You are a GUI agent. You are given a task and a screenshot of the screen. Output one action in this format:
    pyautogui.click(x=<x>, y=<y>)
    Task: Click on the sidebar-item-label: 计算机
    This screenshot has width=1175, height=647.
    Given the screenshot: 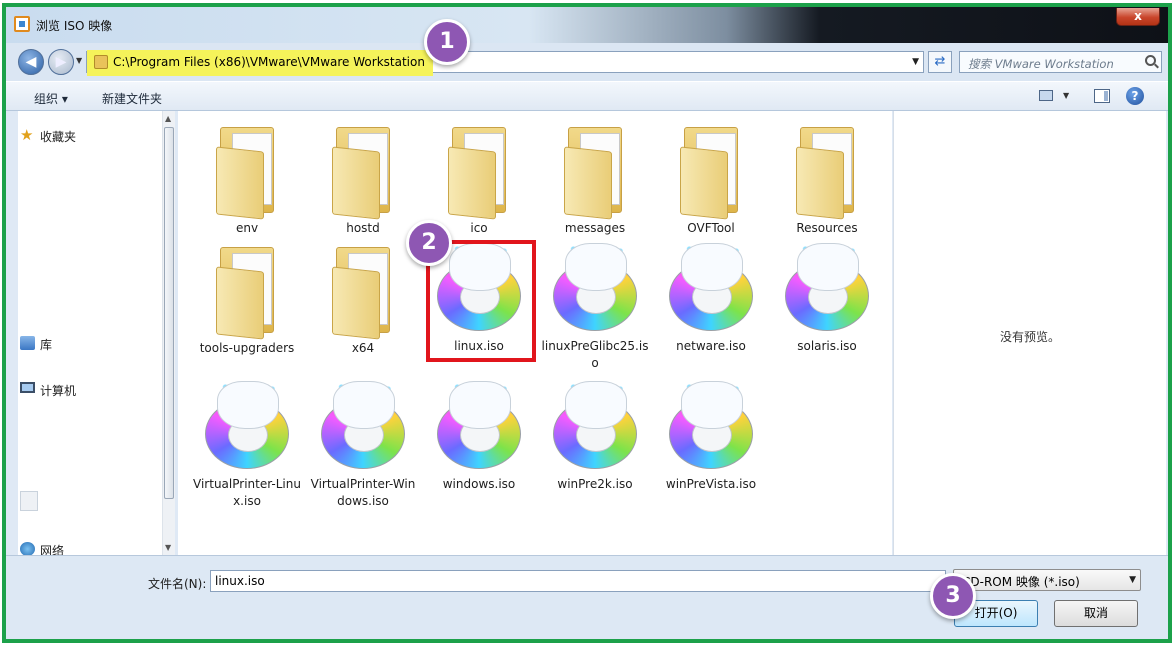 What is the action you would take?
    pyautogui.click(x=58, y=391)
    